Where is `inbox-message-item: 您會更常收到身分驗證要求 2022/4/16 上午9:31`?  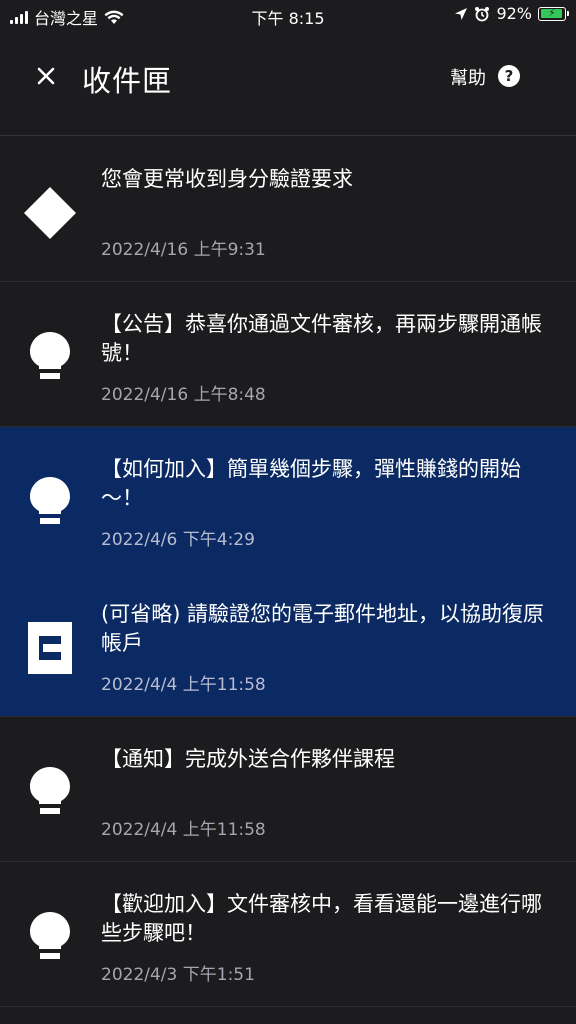 inbox-message-item: 您會更常收到身分驗證要求 2022/4/16 上午9:31 is located at coordinates (288, 209).